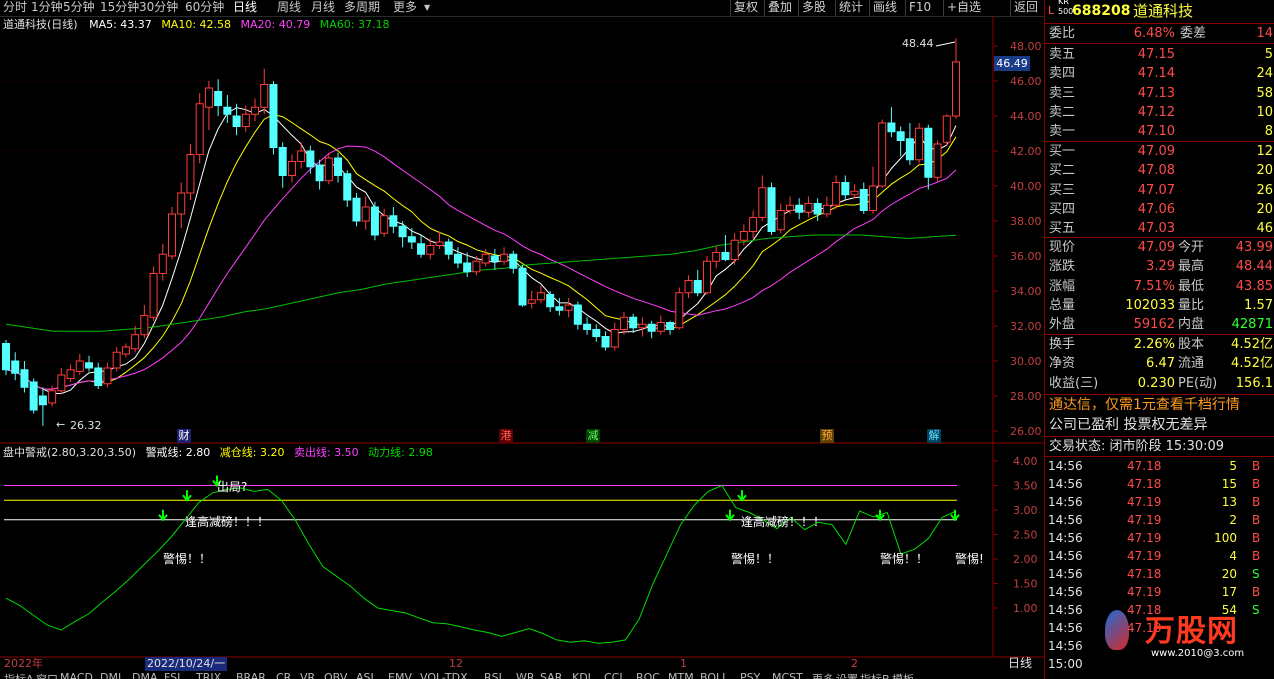 Image resolution: width=1274 pixels, height=679 pixels. What do you see at coordinates (208, 675) in the screenshot?
I see `indicator-tab-6: TRIX` at bounding box center [208, 675].